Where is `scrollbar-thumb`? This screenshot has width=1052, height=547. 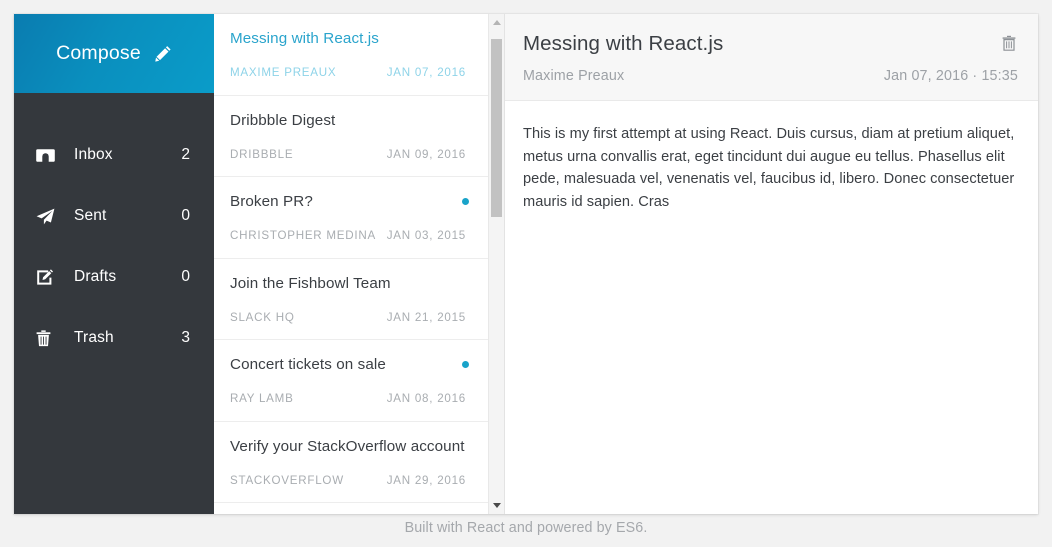 scrollbar-thumb is located at coordinates (496, 128).